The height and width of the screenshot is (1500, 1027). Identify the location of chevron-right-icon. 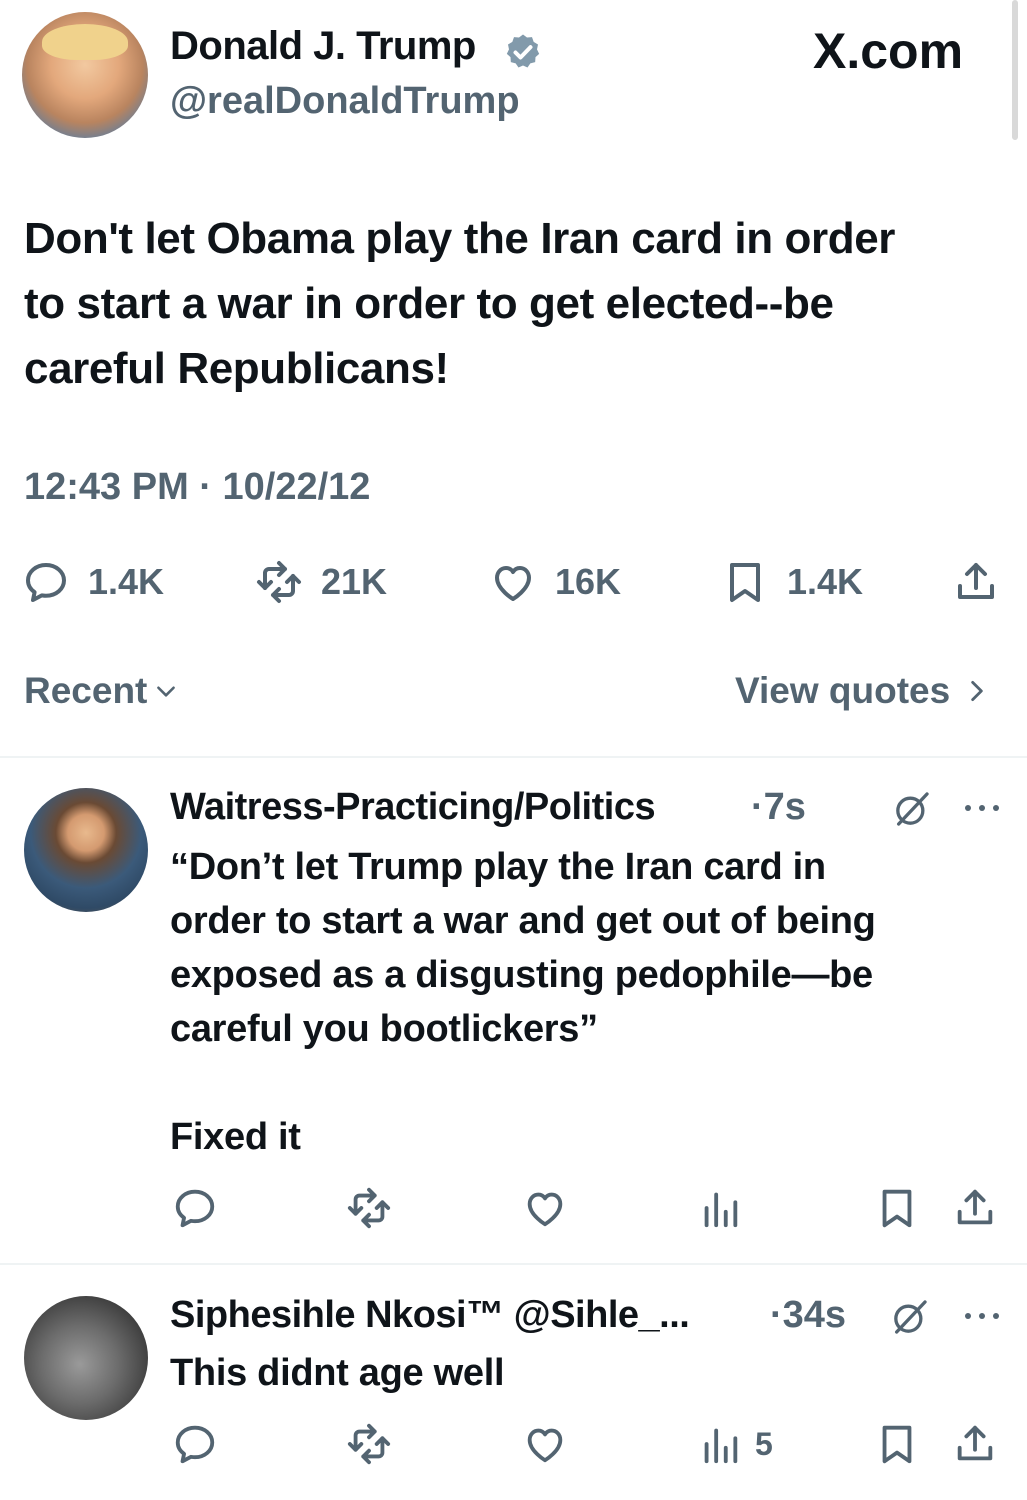
(977, 691).